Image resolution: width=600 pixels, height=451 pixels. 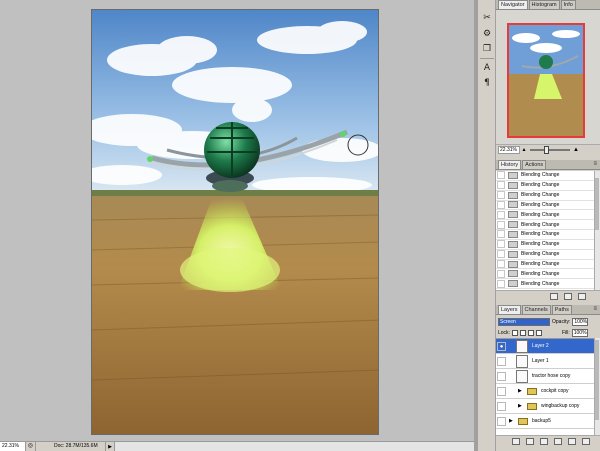 I want to click on lock-transparency-icon, so click(x=514, y=333).